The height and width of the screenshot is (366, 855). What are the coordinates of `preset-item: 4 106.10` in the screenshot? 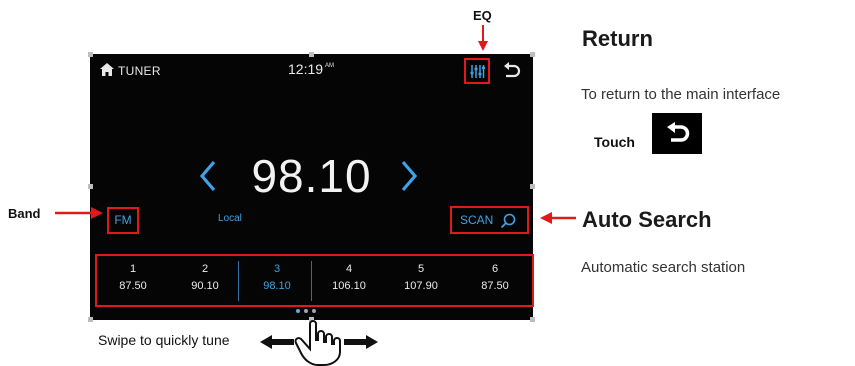 It's located at (349, 280).